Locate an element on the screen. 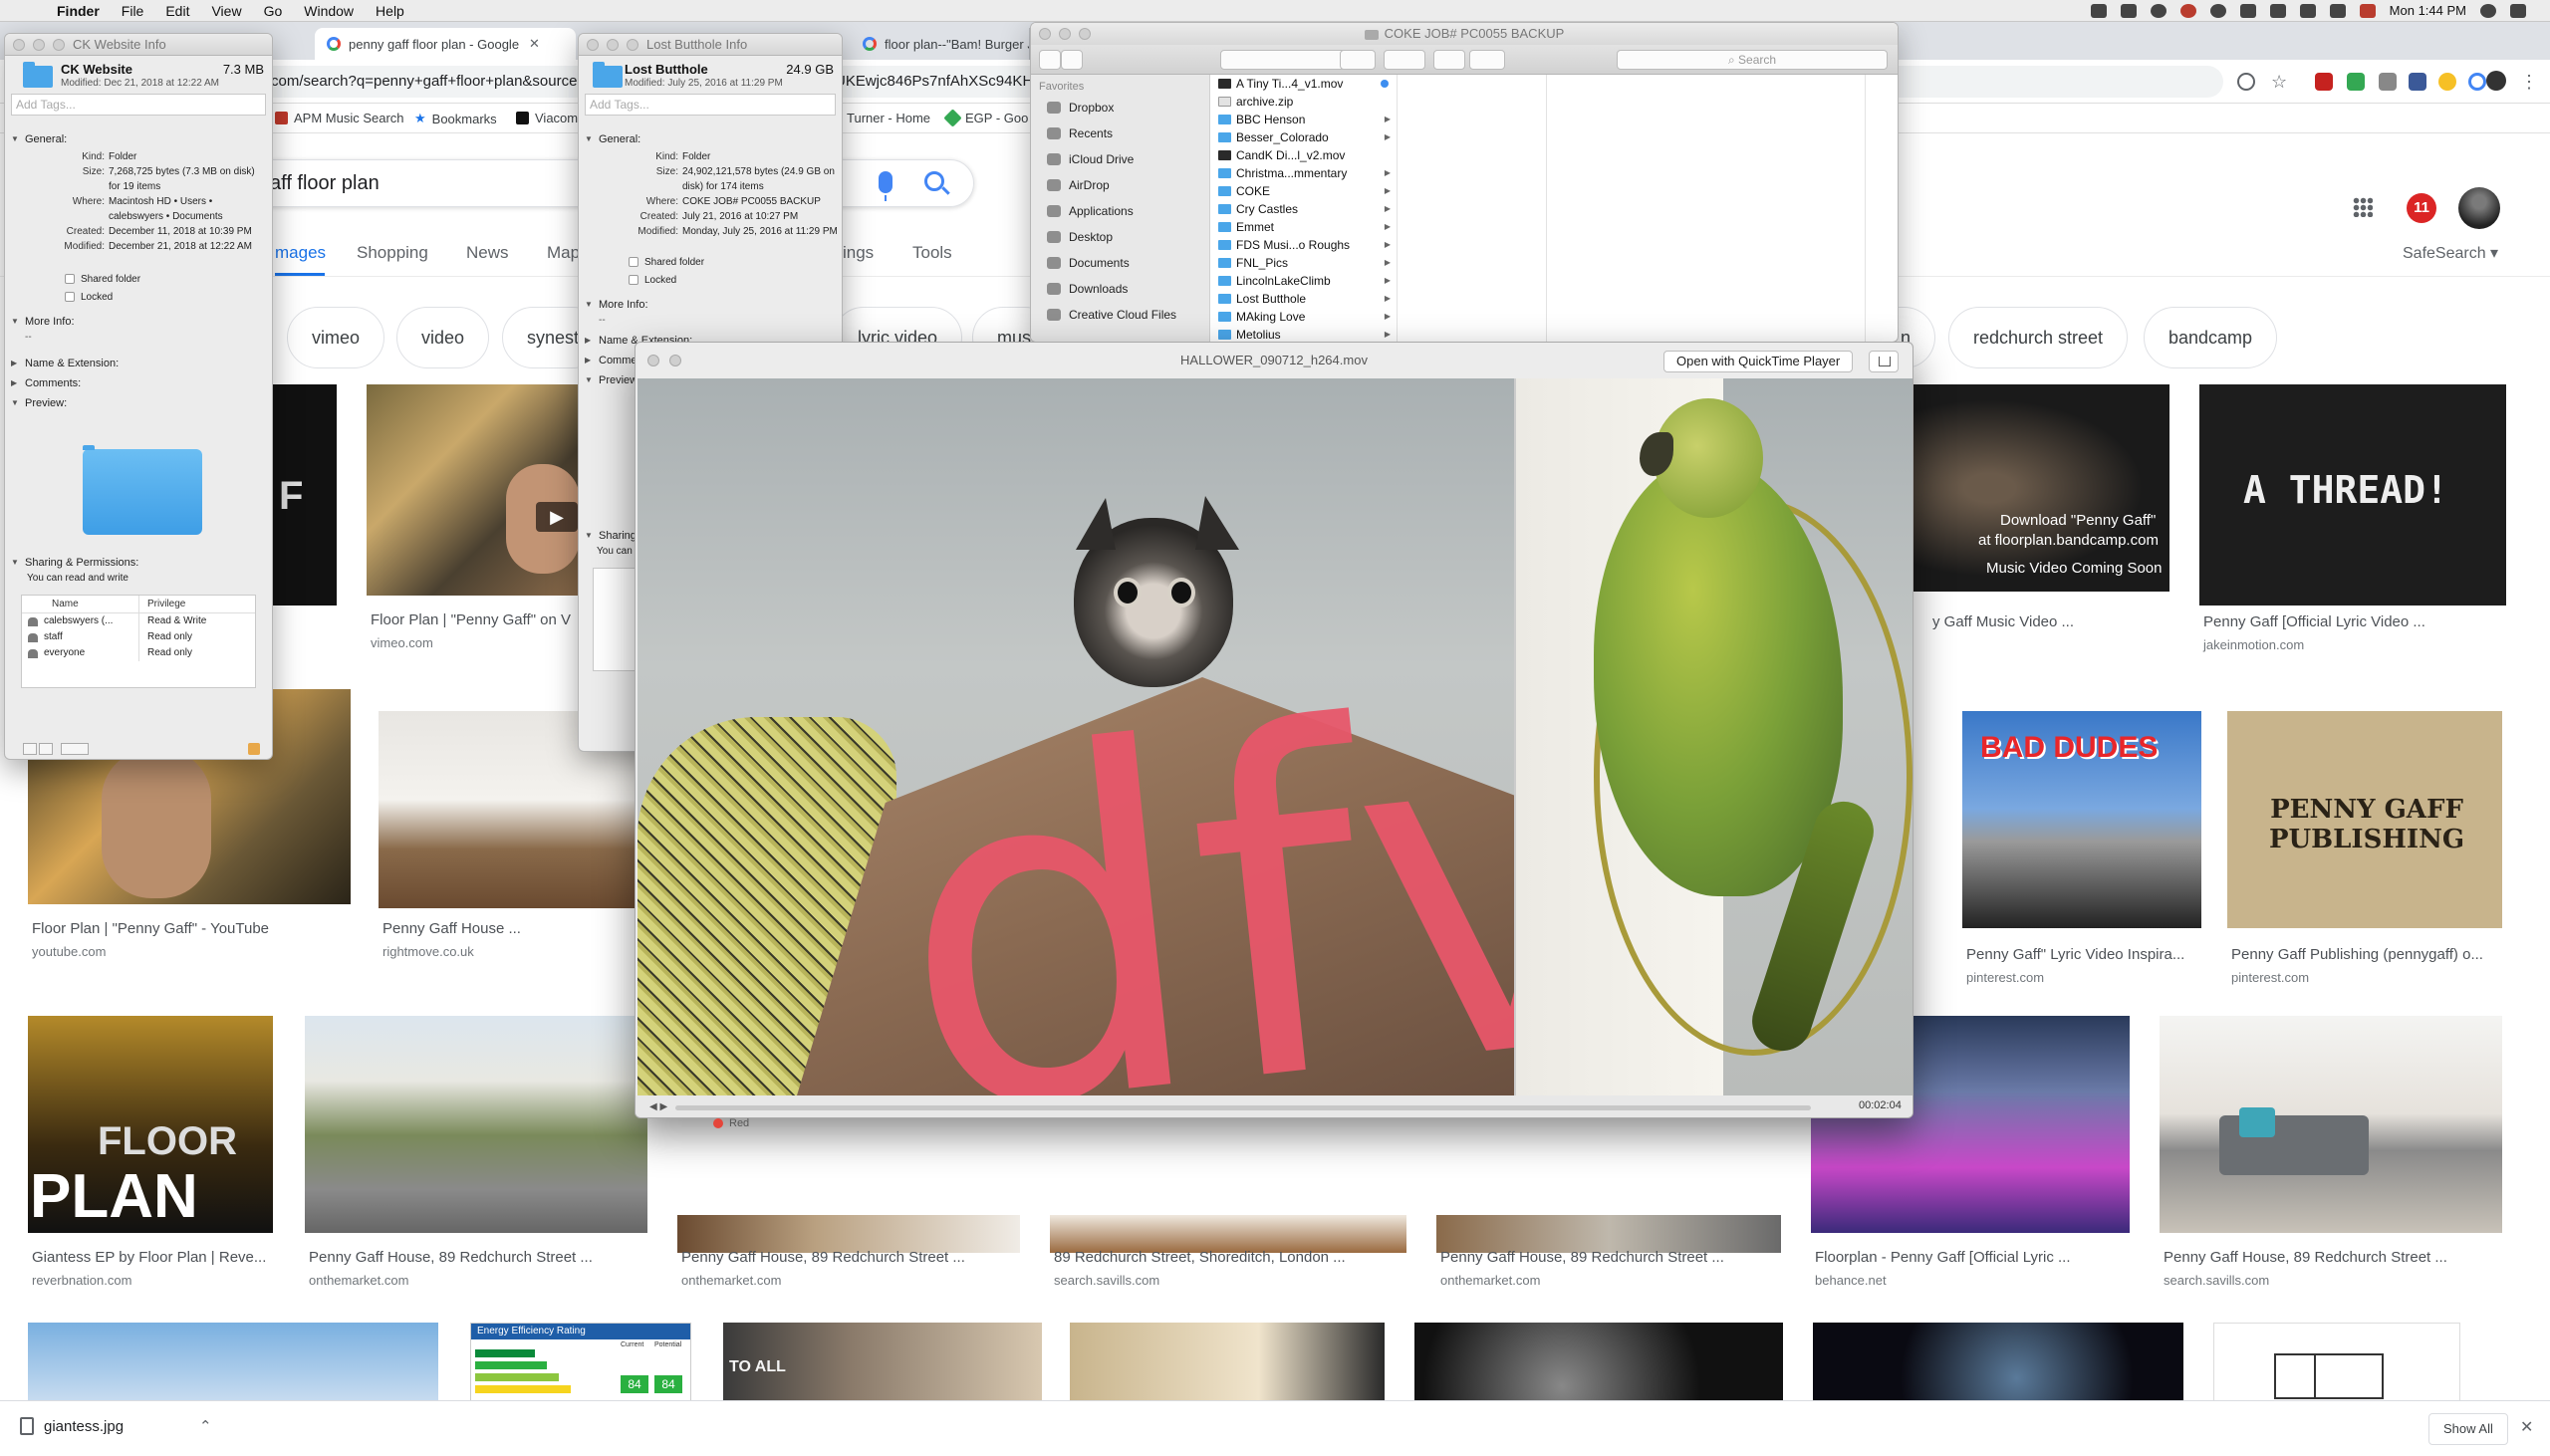 This screenshot has width=2550, height=1456. list-item: archive.zip is located at coordinates (1304, 102).